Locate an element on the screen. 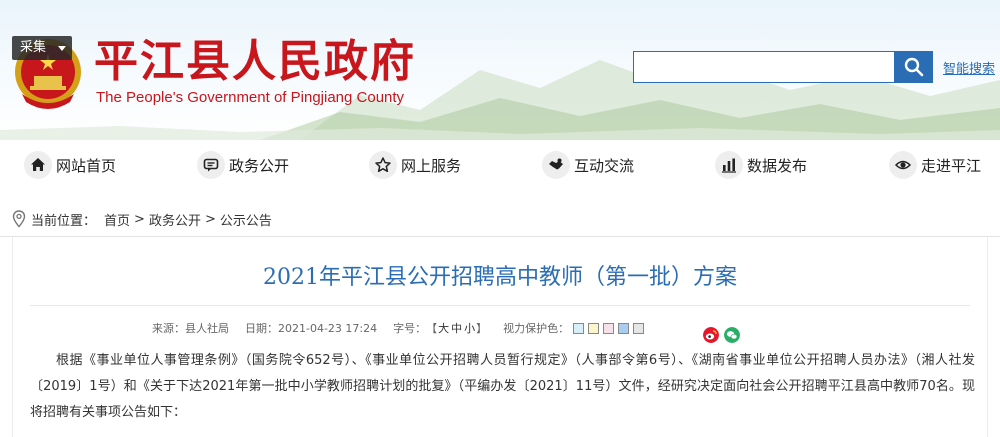 Image resolution: width=1000 pixels, height=437 pixels. nav-label: 政务公开 is located at coordinates (259, 165).